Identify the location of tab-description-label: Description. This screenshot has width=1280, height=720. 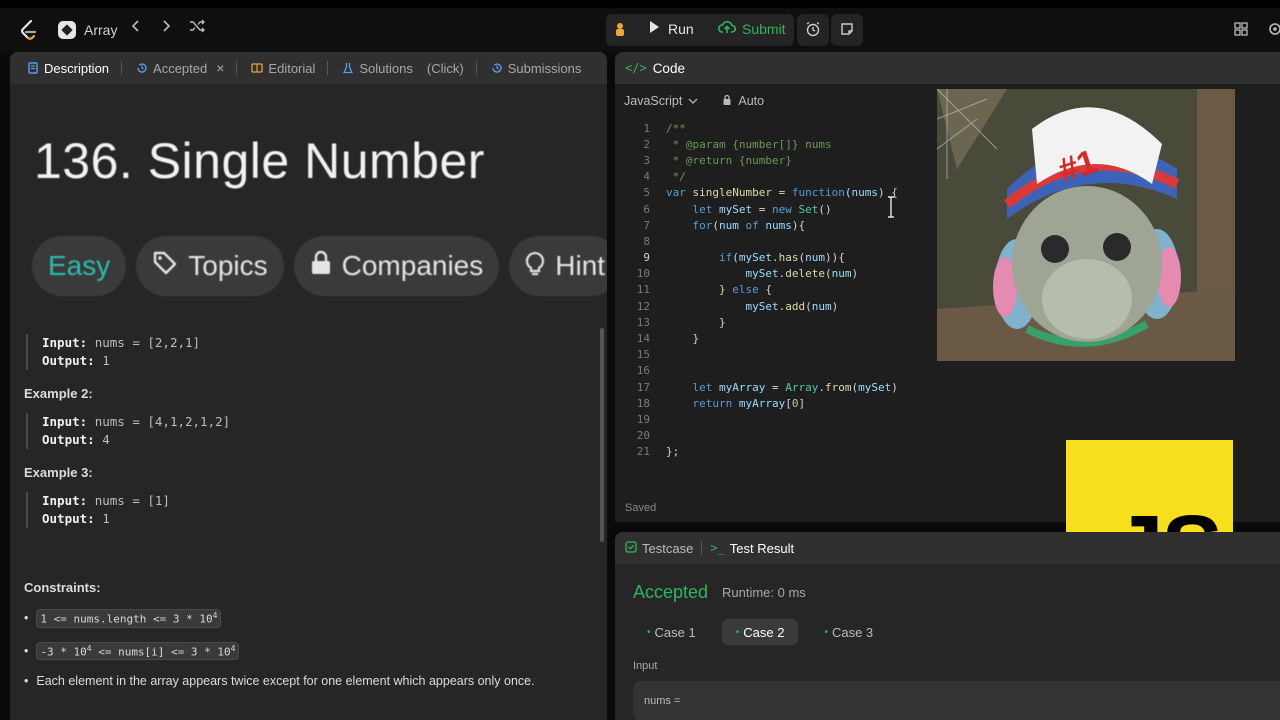
(77, 68).